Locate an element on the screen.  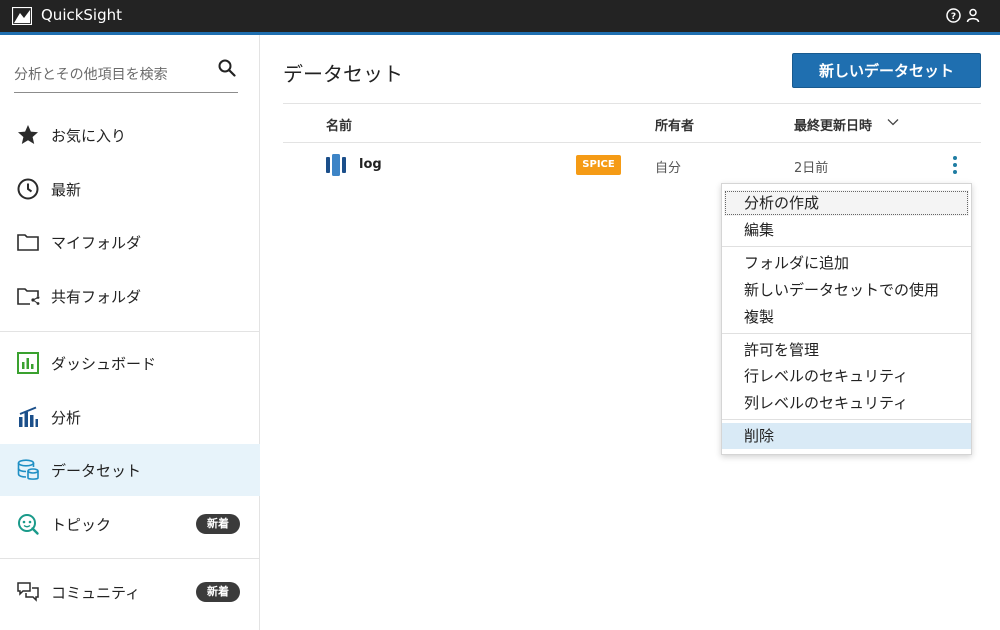
column-header-owner: 所有者 is located at coordinates (674, 124).